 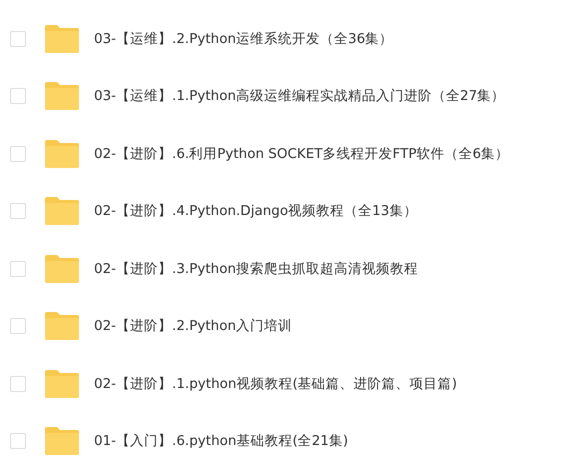 I want to click on folder-name: 03-【运维】.1.Python高级运维编程实战精品入门进阶（全27集）, so click(x=300, y=96).